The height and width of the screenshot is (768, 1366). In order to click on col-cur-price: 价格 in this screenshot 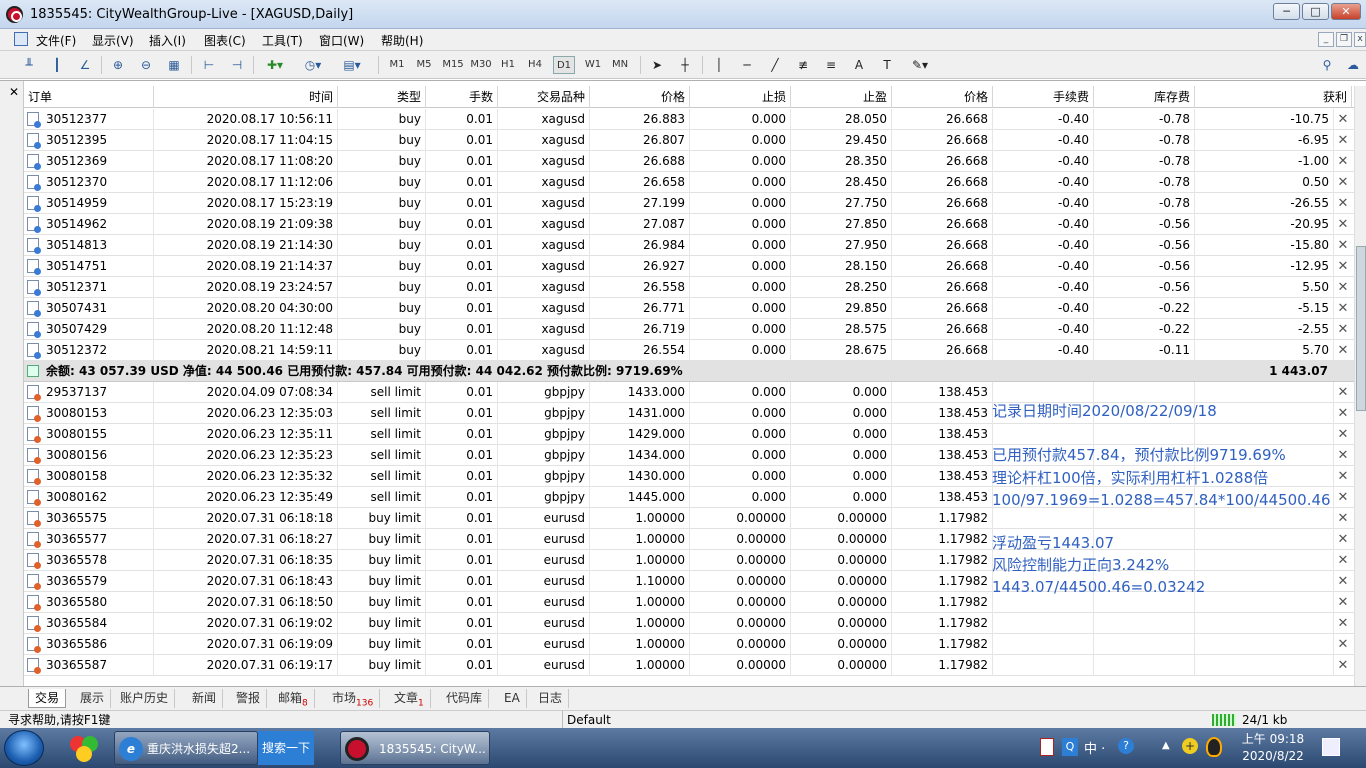, I will do `click(942, 97)`.